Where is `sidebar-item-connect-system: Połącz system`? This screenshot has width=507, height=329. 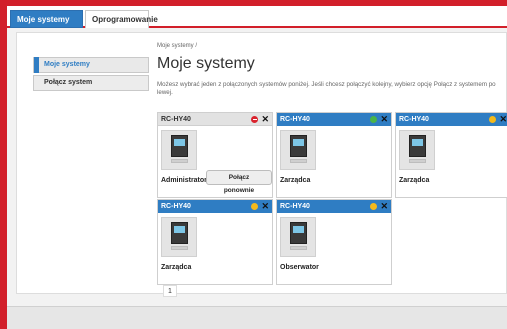
sidebar-item-connect-system: Połącz system is located at coordinates (91, 83).